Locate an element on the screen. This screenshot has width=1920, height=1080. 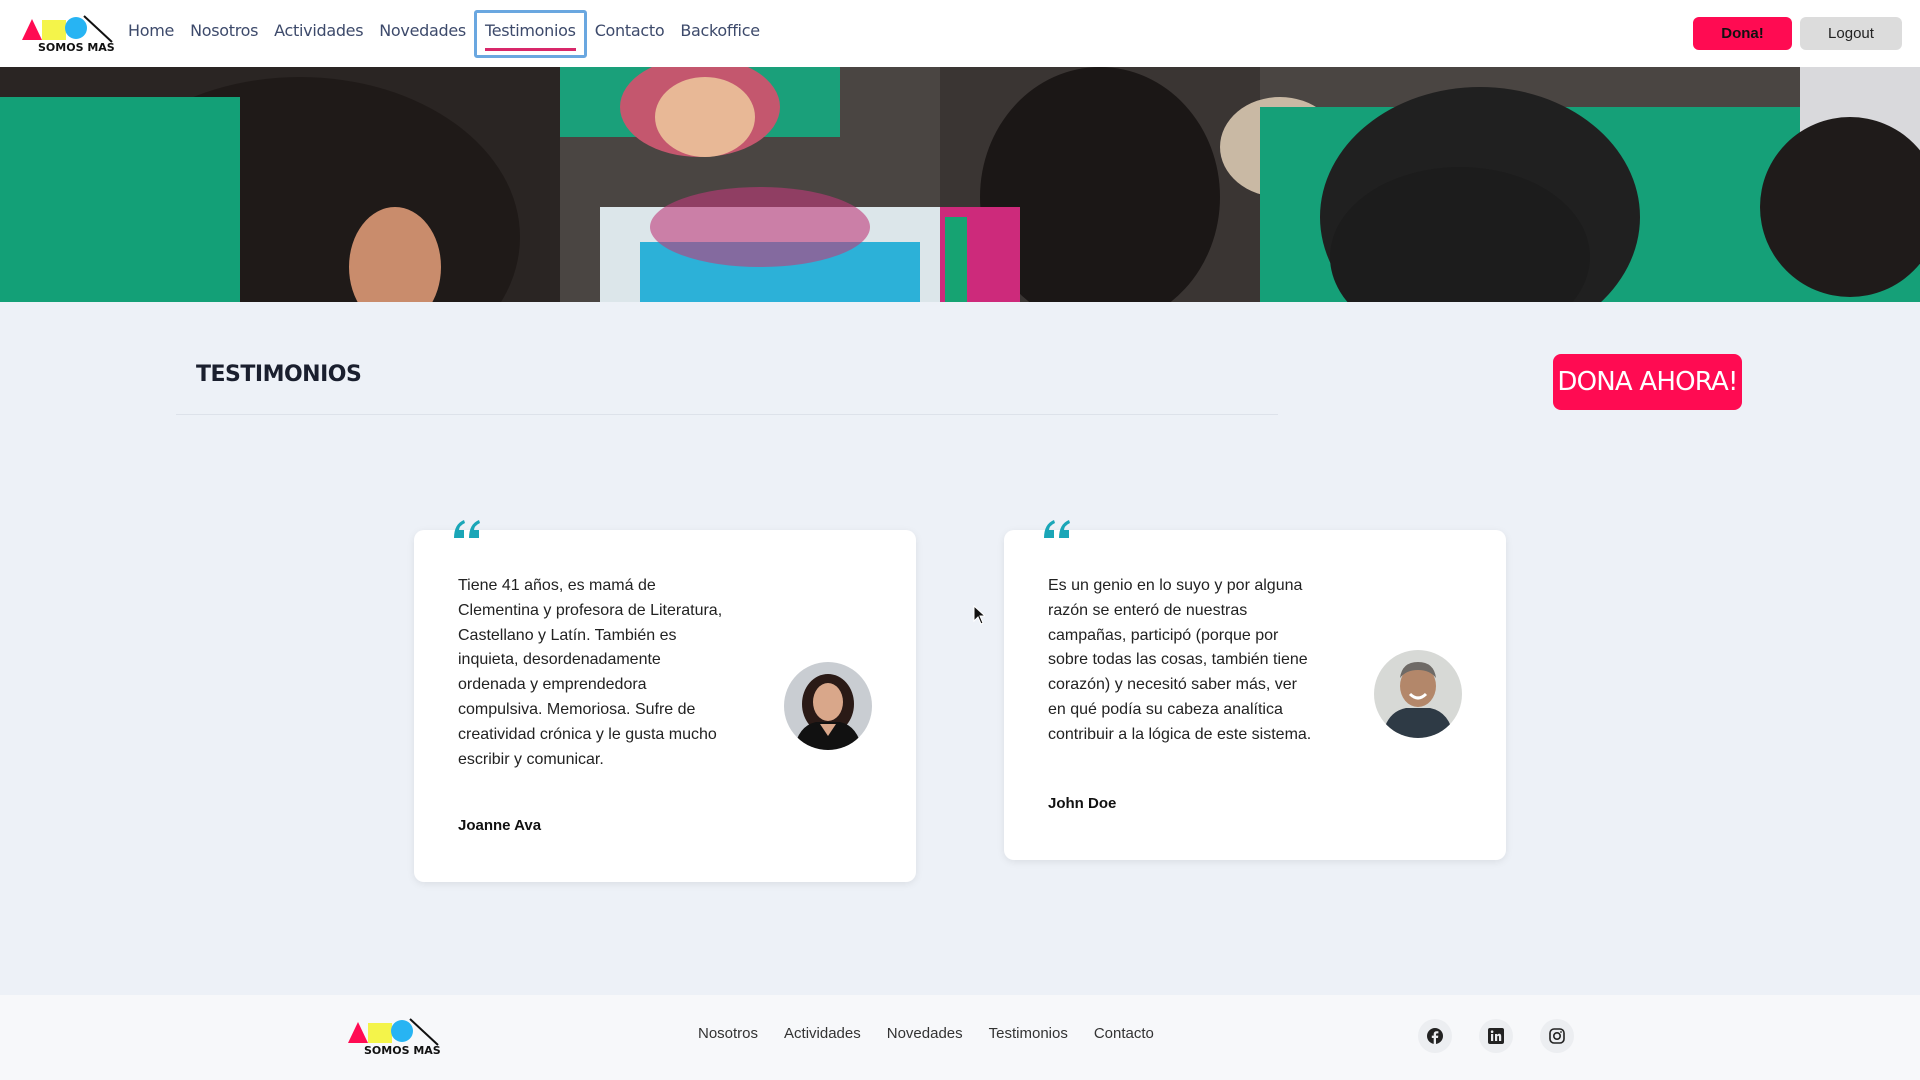
footer-link-contacto: Contacto is located at coordinates (1124, 1033).